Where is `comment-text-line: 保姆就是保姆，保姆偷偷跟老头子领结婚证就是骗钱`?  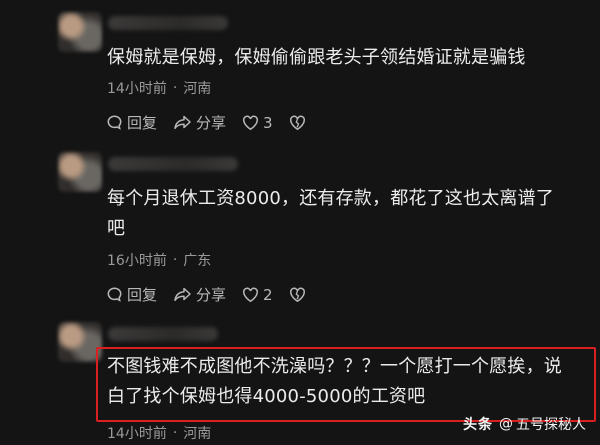
comment-text-line: 保姆就是保姆，保姆偷偷跟老头子领结婚证就是骗钱 is located at coordinates (316, 57).